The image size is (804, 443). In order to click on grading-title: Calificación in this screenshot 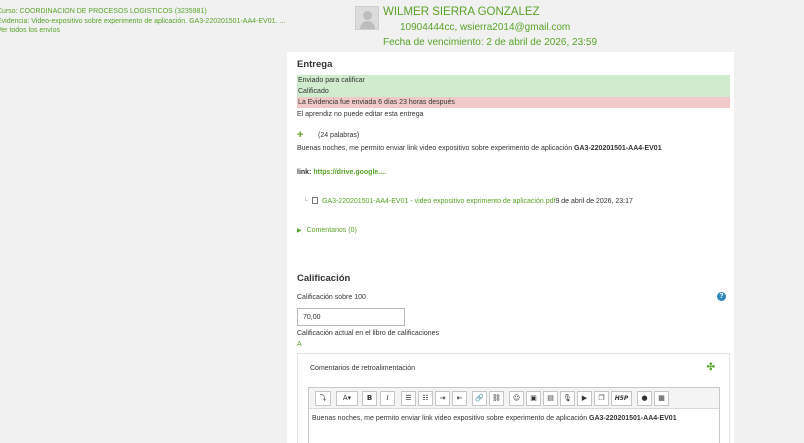, I will do `click(324, 278)`.